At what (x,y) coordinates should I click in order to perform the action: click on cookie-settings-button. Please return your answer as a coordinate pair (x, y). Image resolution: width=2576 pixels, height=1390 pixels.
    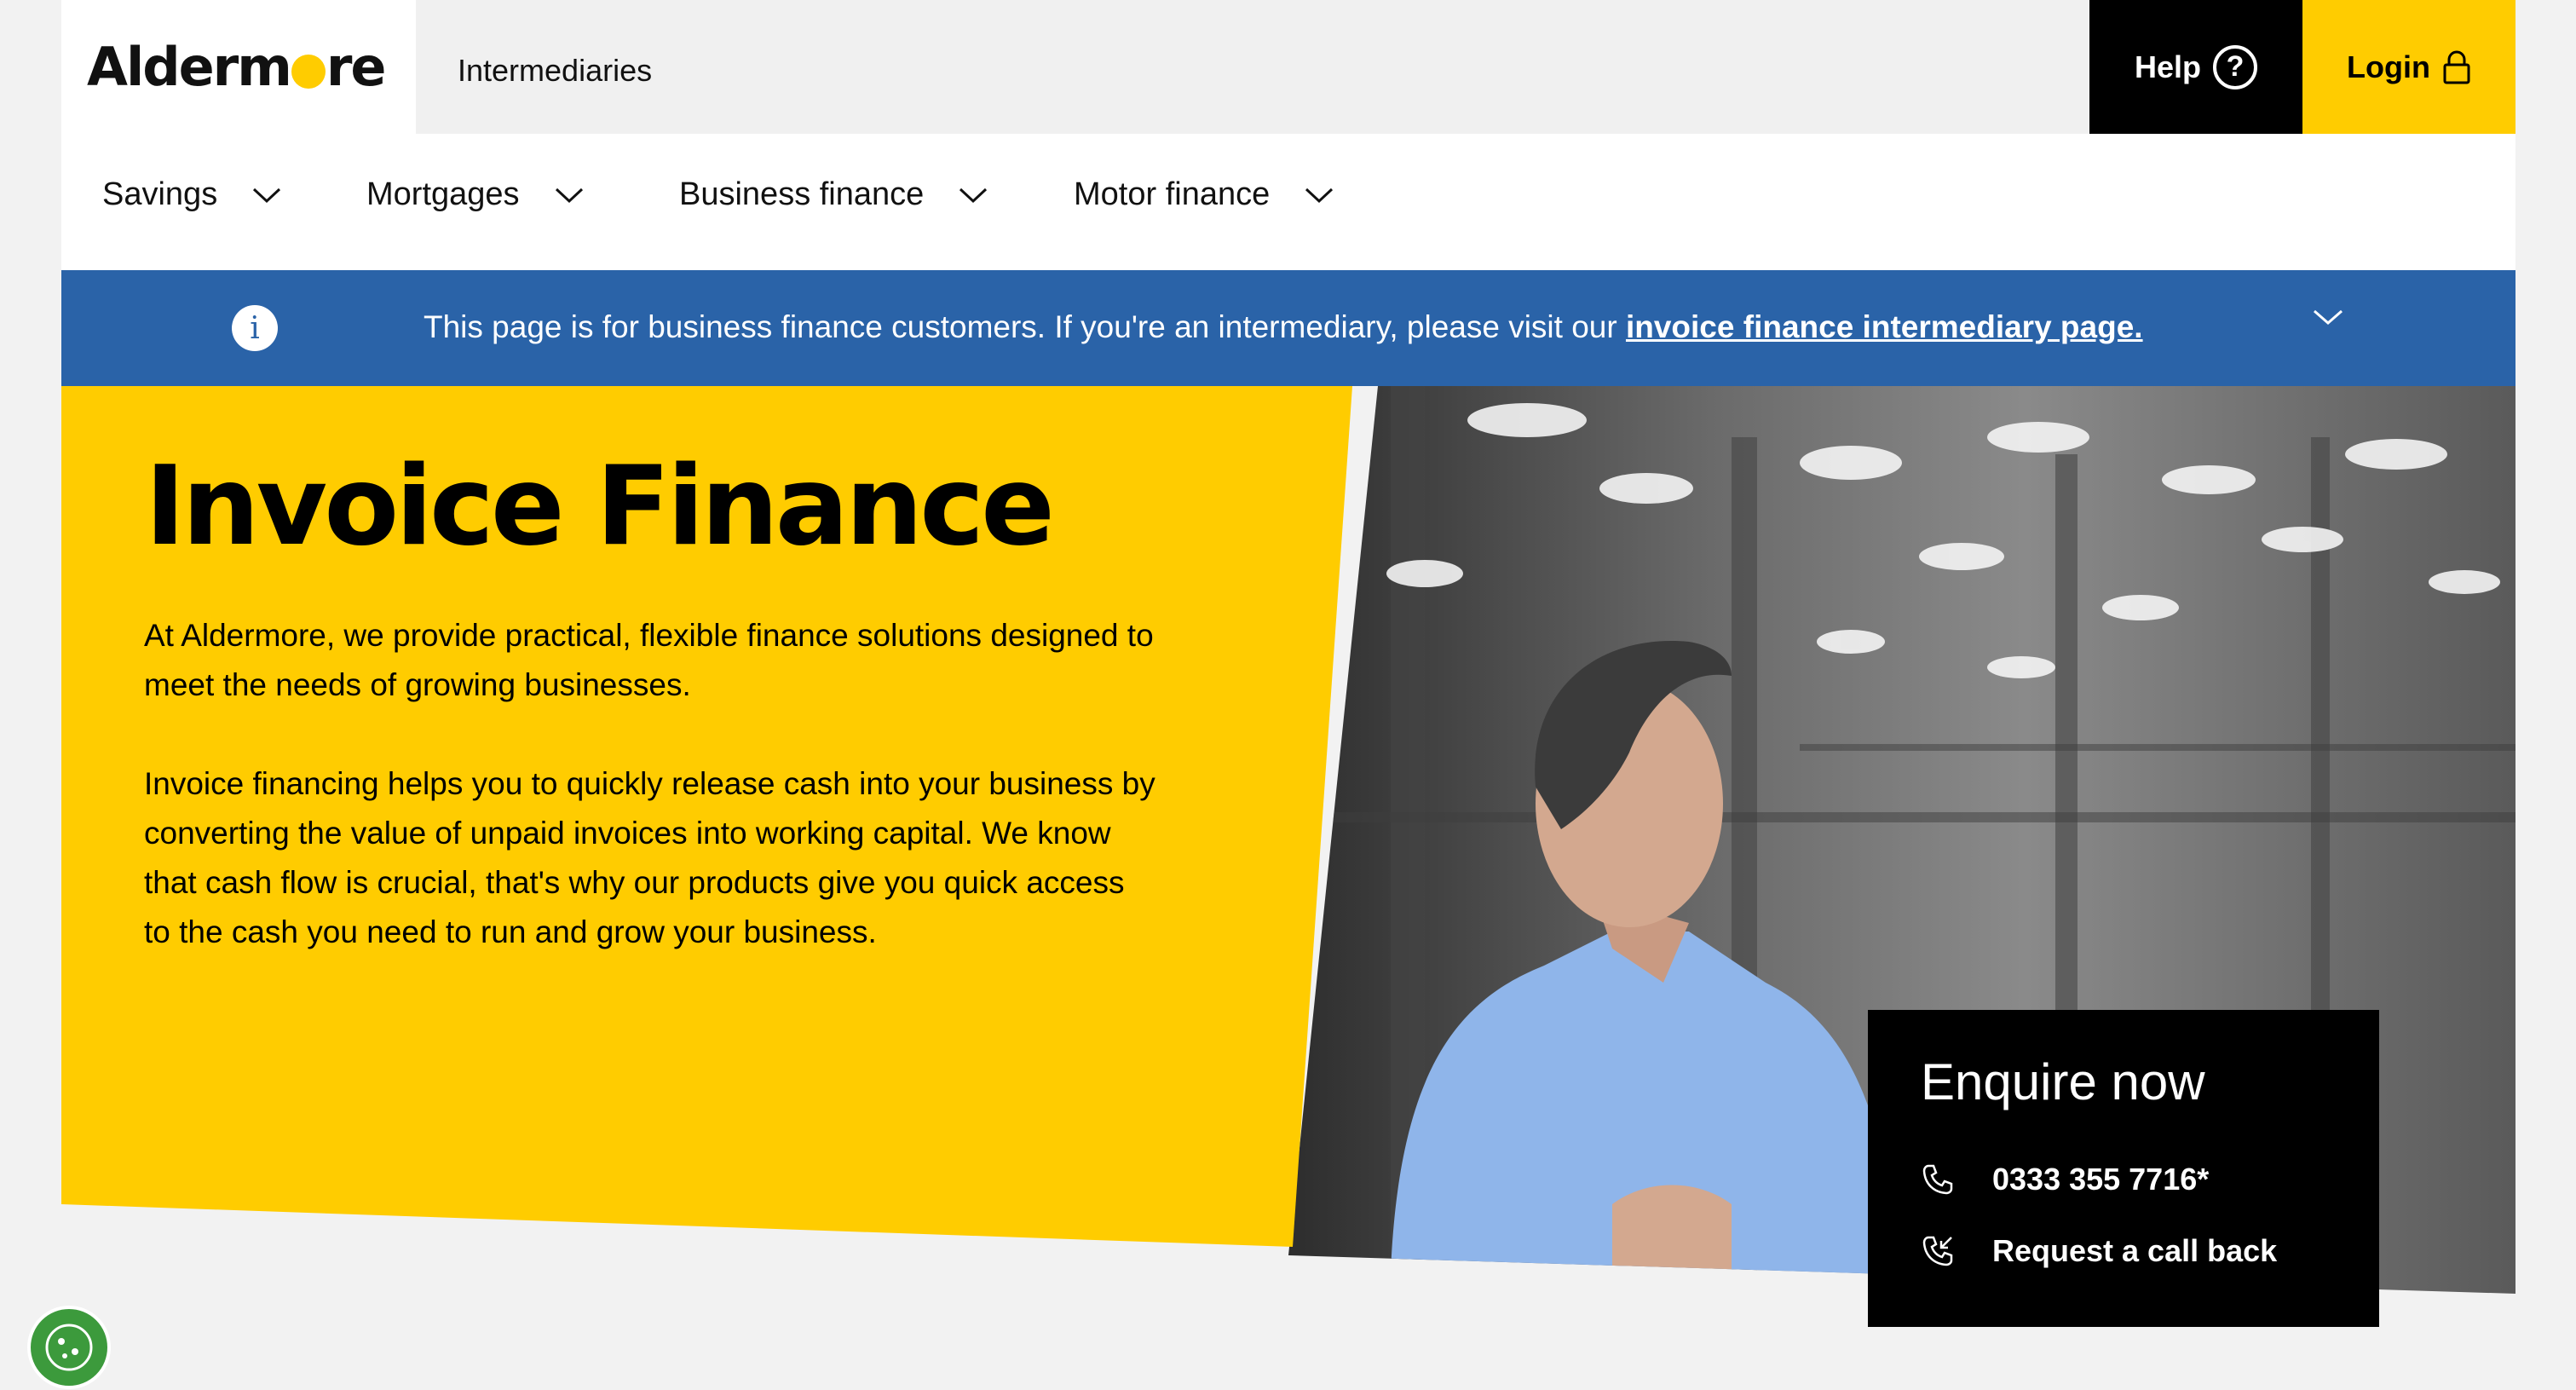
    Looking at the image, I should click on (69, 1347).